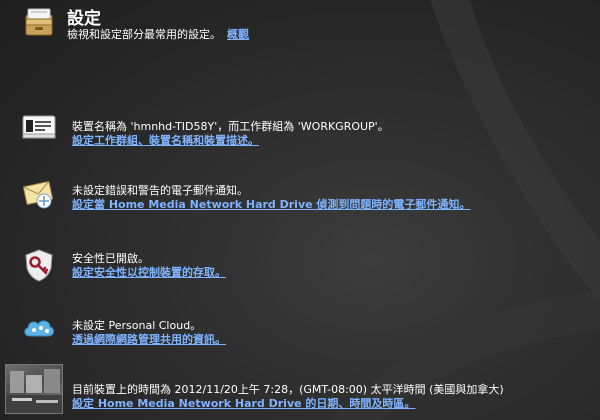 The height and width of the screenshot is (420, 600). I want to click on device-description: 裝置名稱為 'hmnhd-TID58Y'，而工作群組為 'WORKGROUP'。, so click(230, 126).